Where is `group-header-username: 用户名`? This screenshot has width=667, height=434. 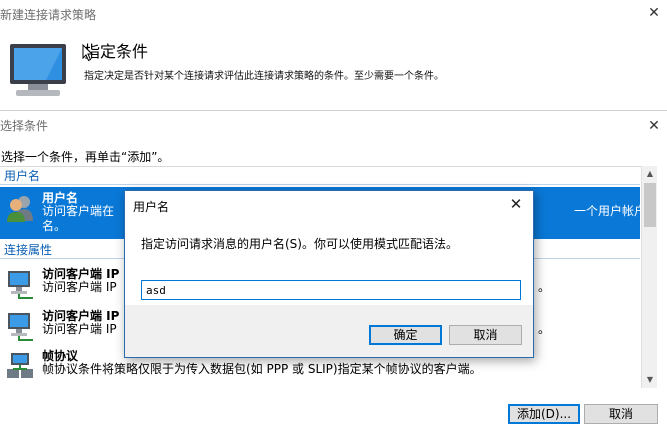 group-header-username: 用户名 is located at coordinates (320, 176).